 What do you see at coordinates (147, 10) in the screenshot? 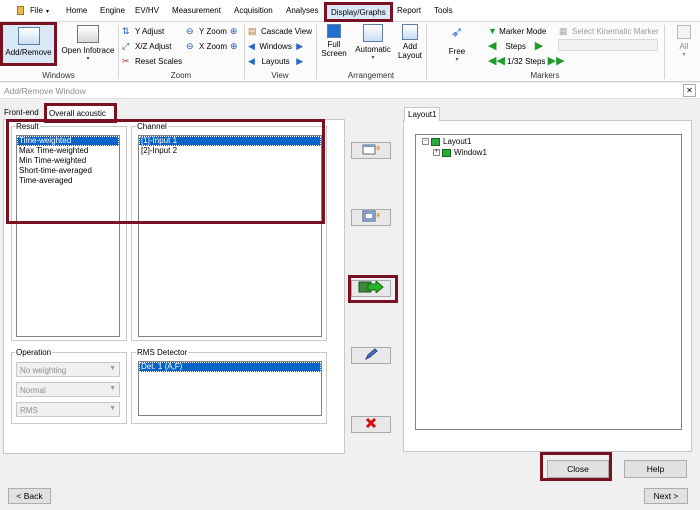
I see `menu-evhv: EV/HV` at bounding box center [147, 10].